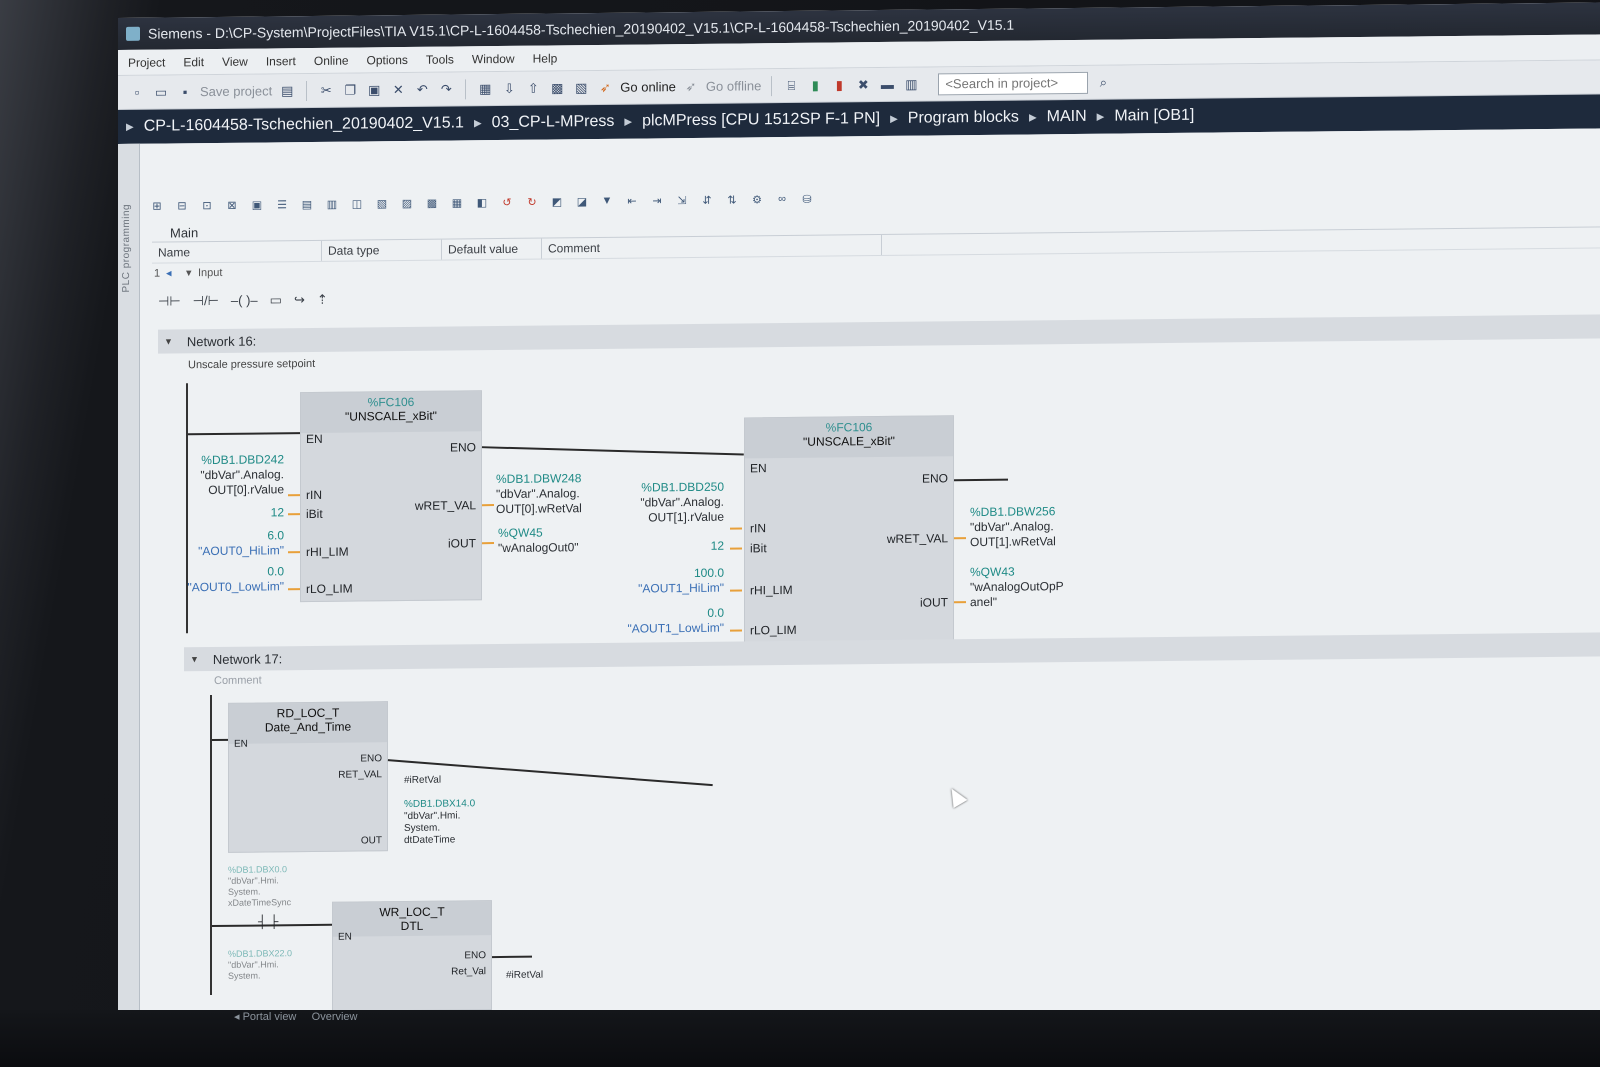 This screenshot has height=1067, width=1600. I want to click on breadcrumb-main-folder: MAIN, so click(1067, 117).